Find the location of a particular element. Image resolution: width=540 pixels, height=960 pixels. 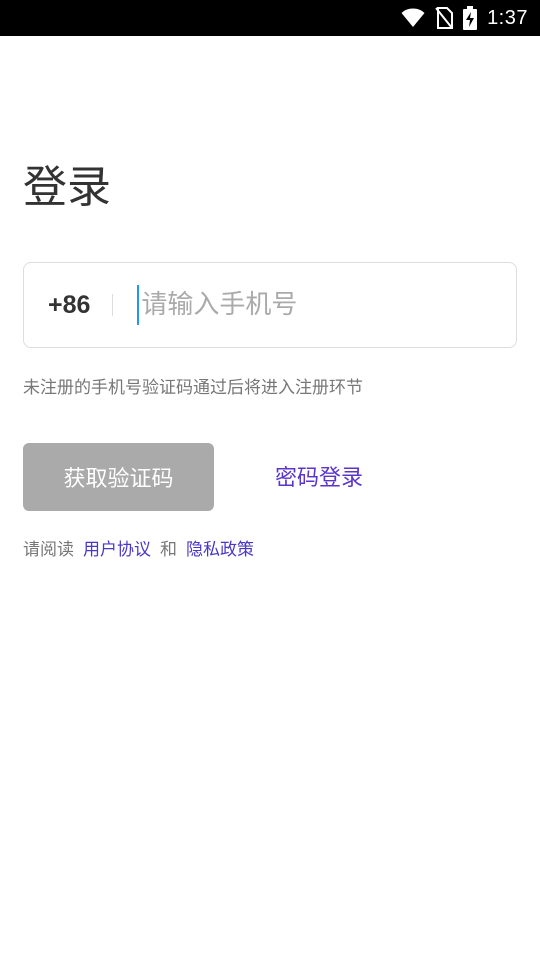

battery-charging-icon is located at coordinates (470, 18).